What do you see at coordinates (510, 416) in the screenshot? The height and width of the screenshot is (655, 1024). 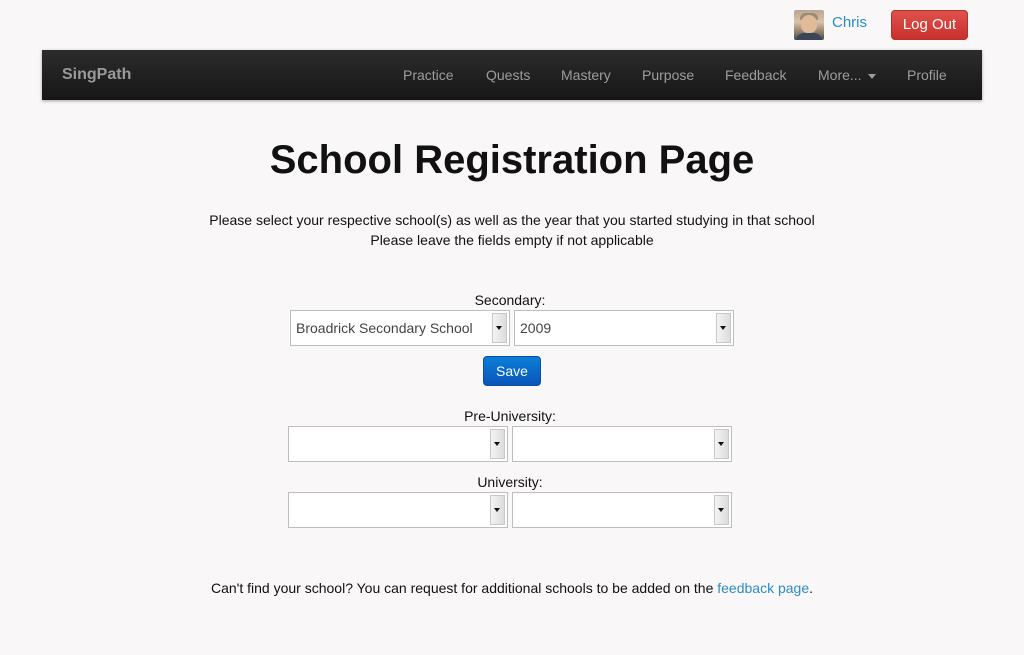 I see `pre-university-label: Pre-University:` at bounding box center [510, 416].